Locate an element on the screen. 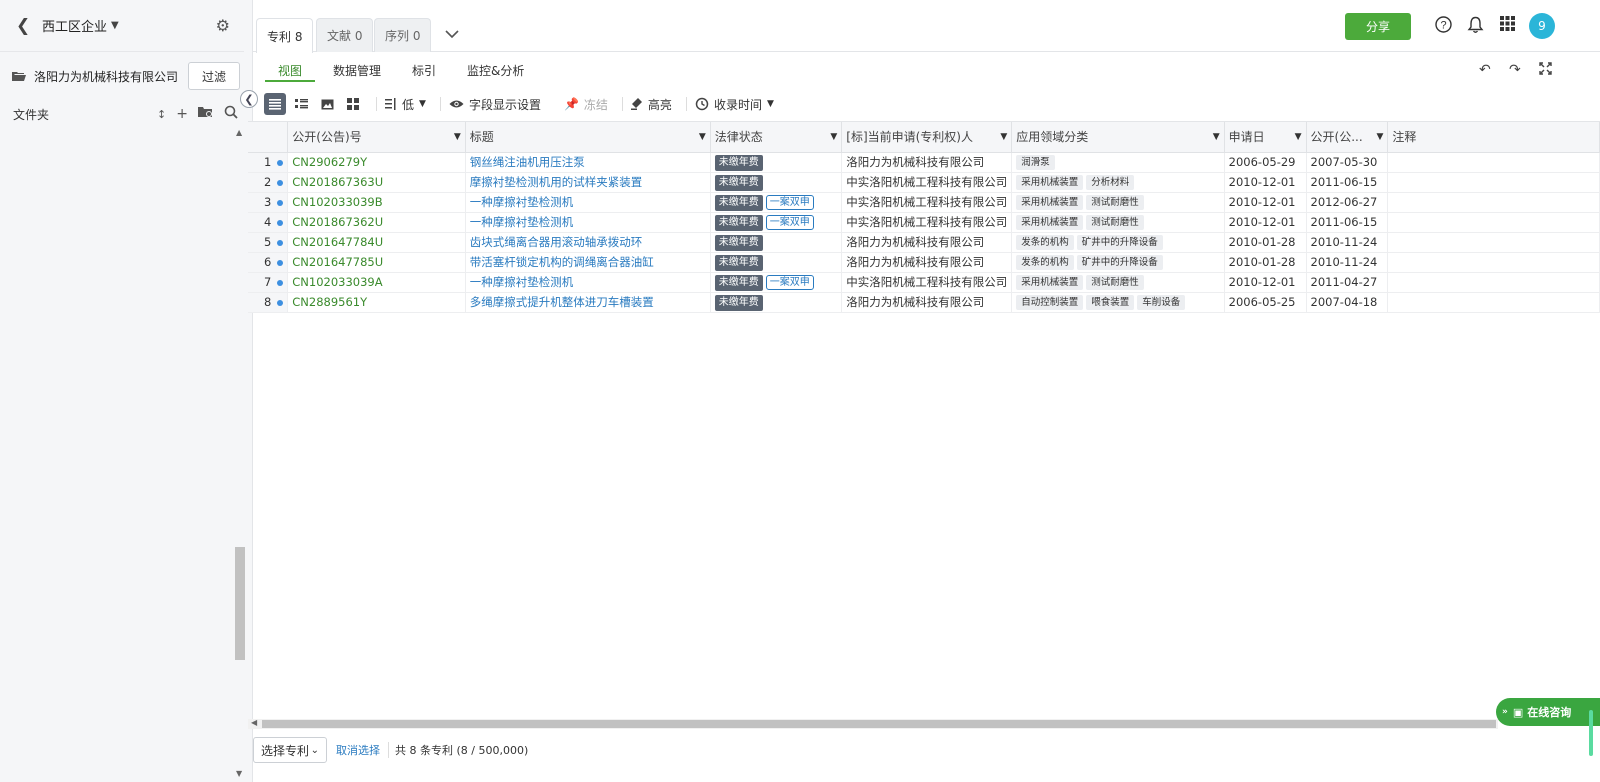  fullscreen-icon is located at coordinates (1545, 70).